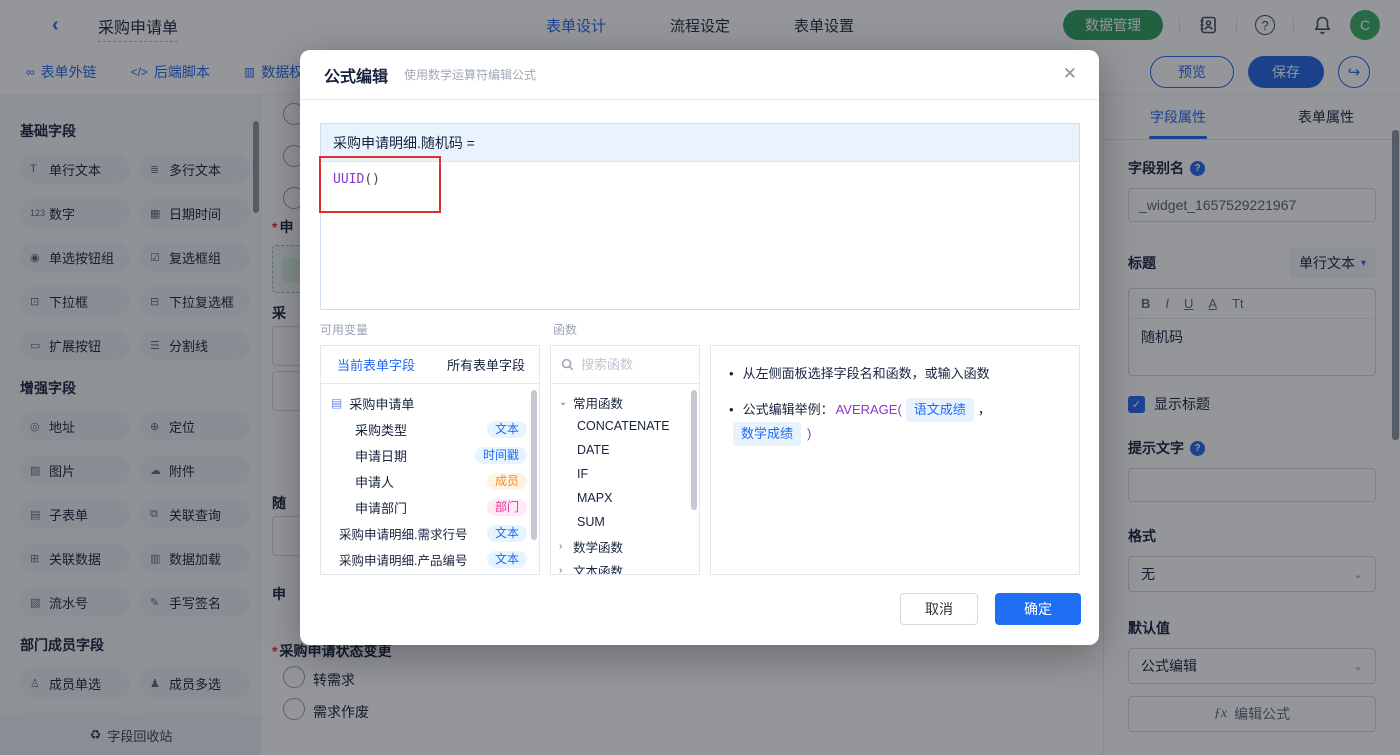  Describe the element at coordinates (382, 404) in the screenshot. I see `tree-root-label: 采购申请单` at that location.